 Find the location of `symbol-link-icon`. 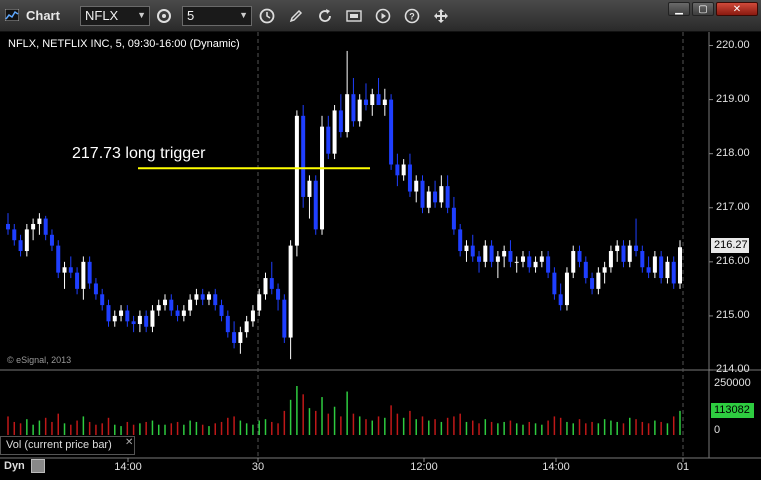

symbol-link-icon is located at coordinates (164, 16).